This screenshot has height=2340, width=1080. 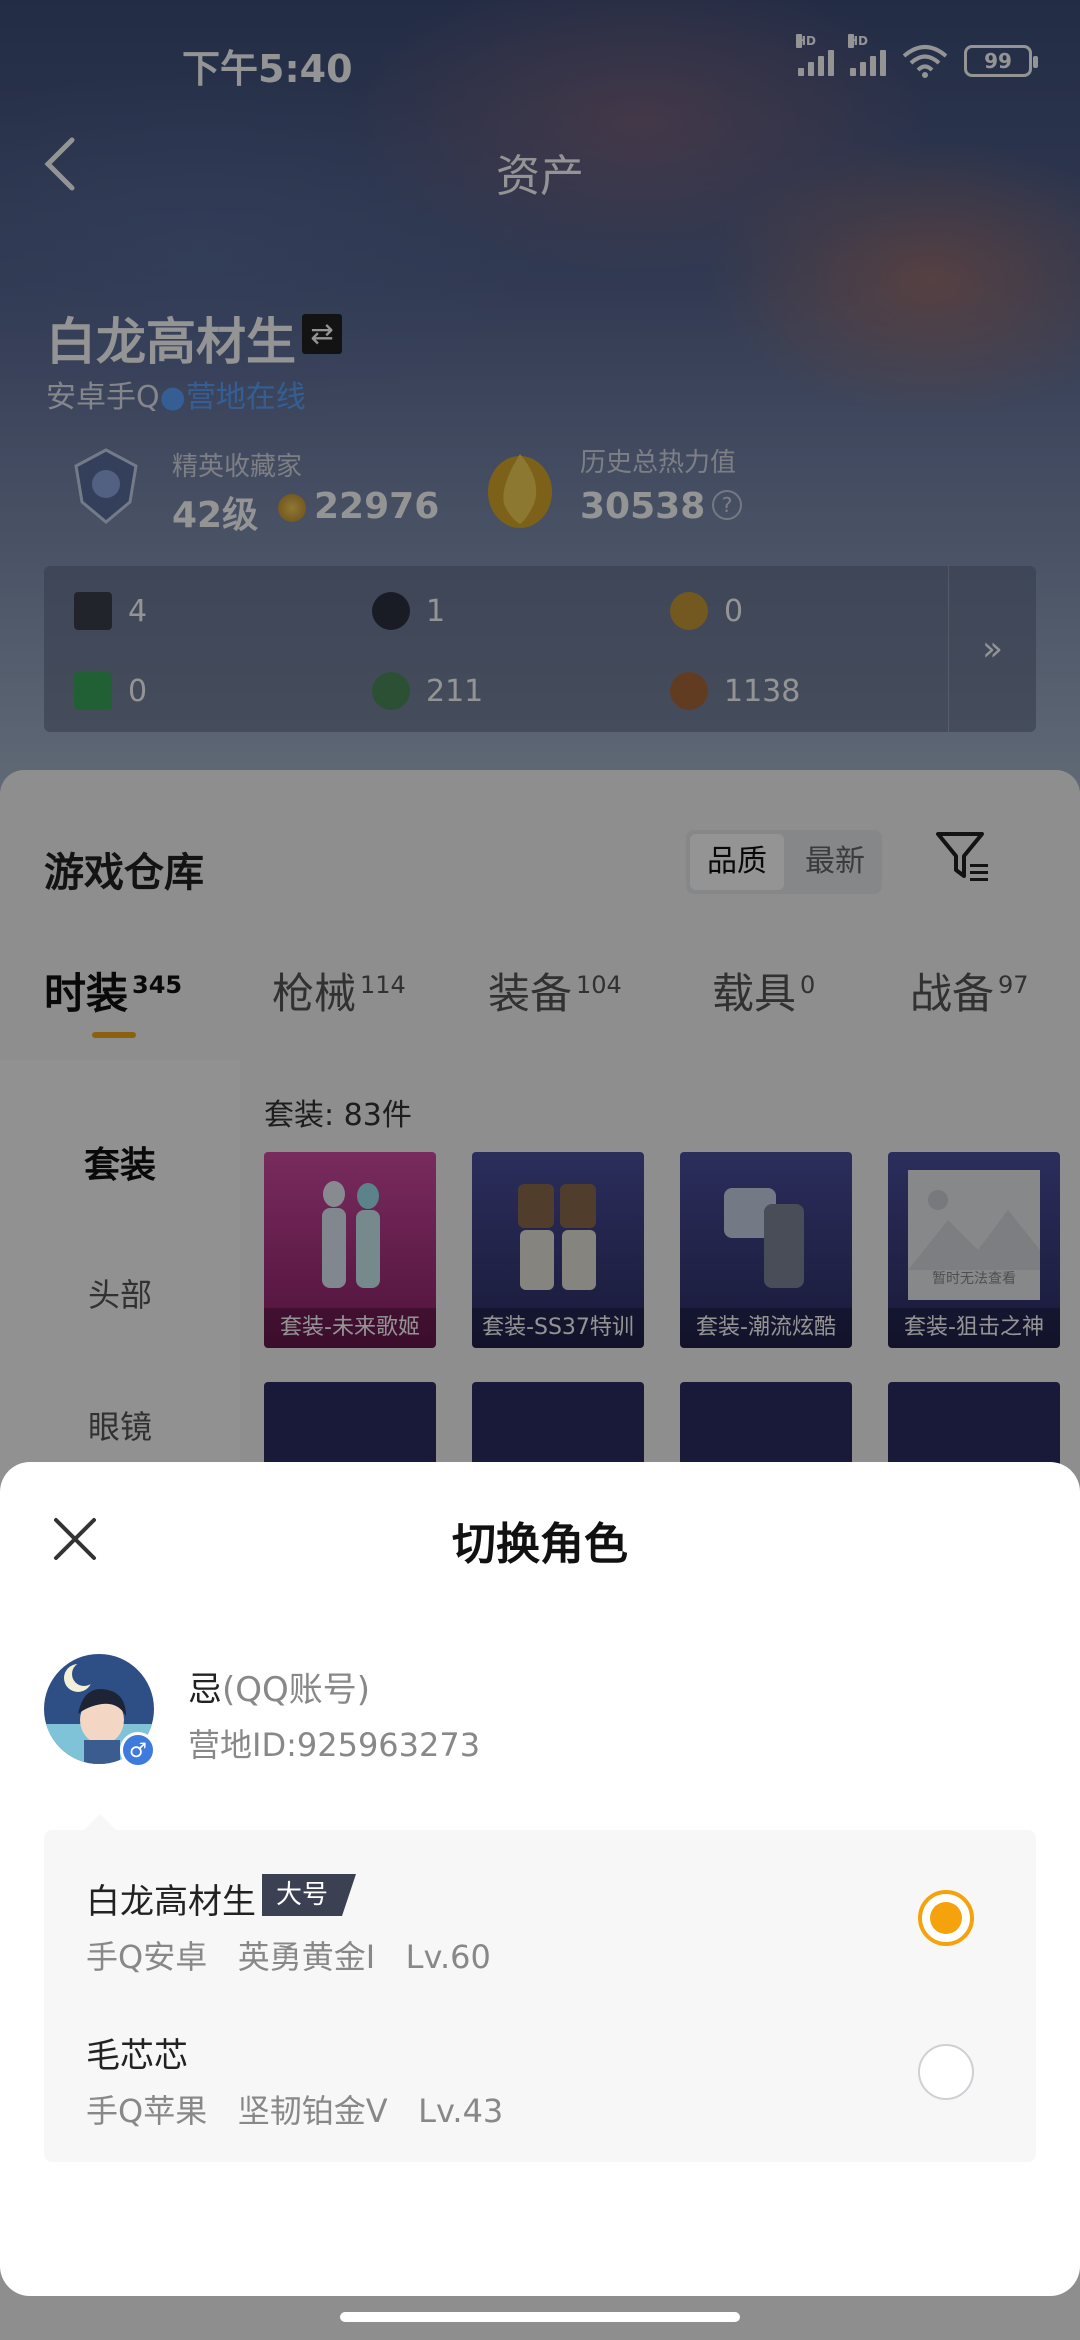 I want to click on male-gender-icon: ♂, so click(x=138, y=1750).